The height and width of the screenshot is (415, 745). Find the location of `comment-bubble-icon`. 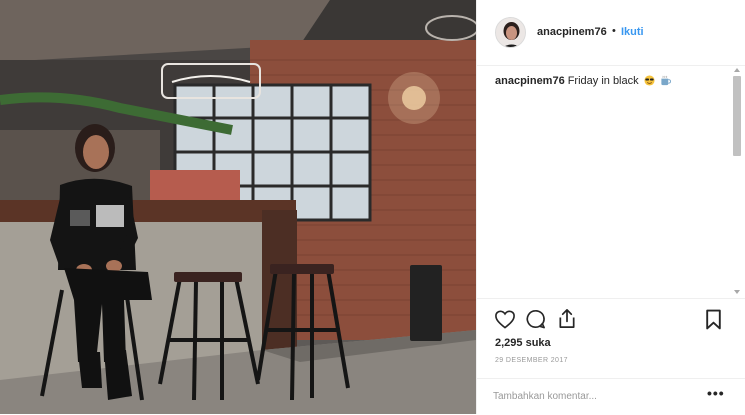

comment-bubble-icon is located at coordinates (535, 319).